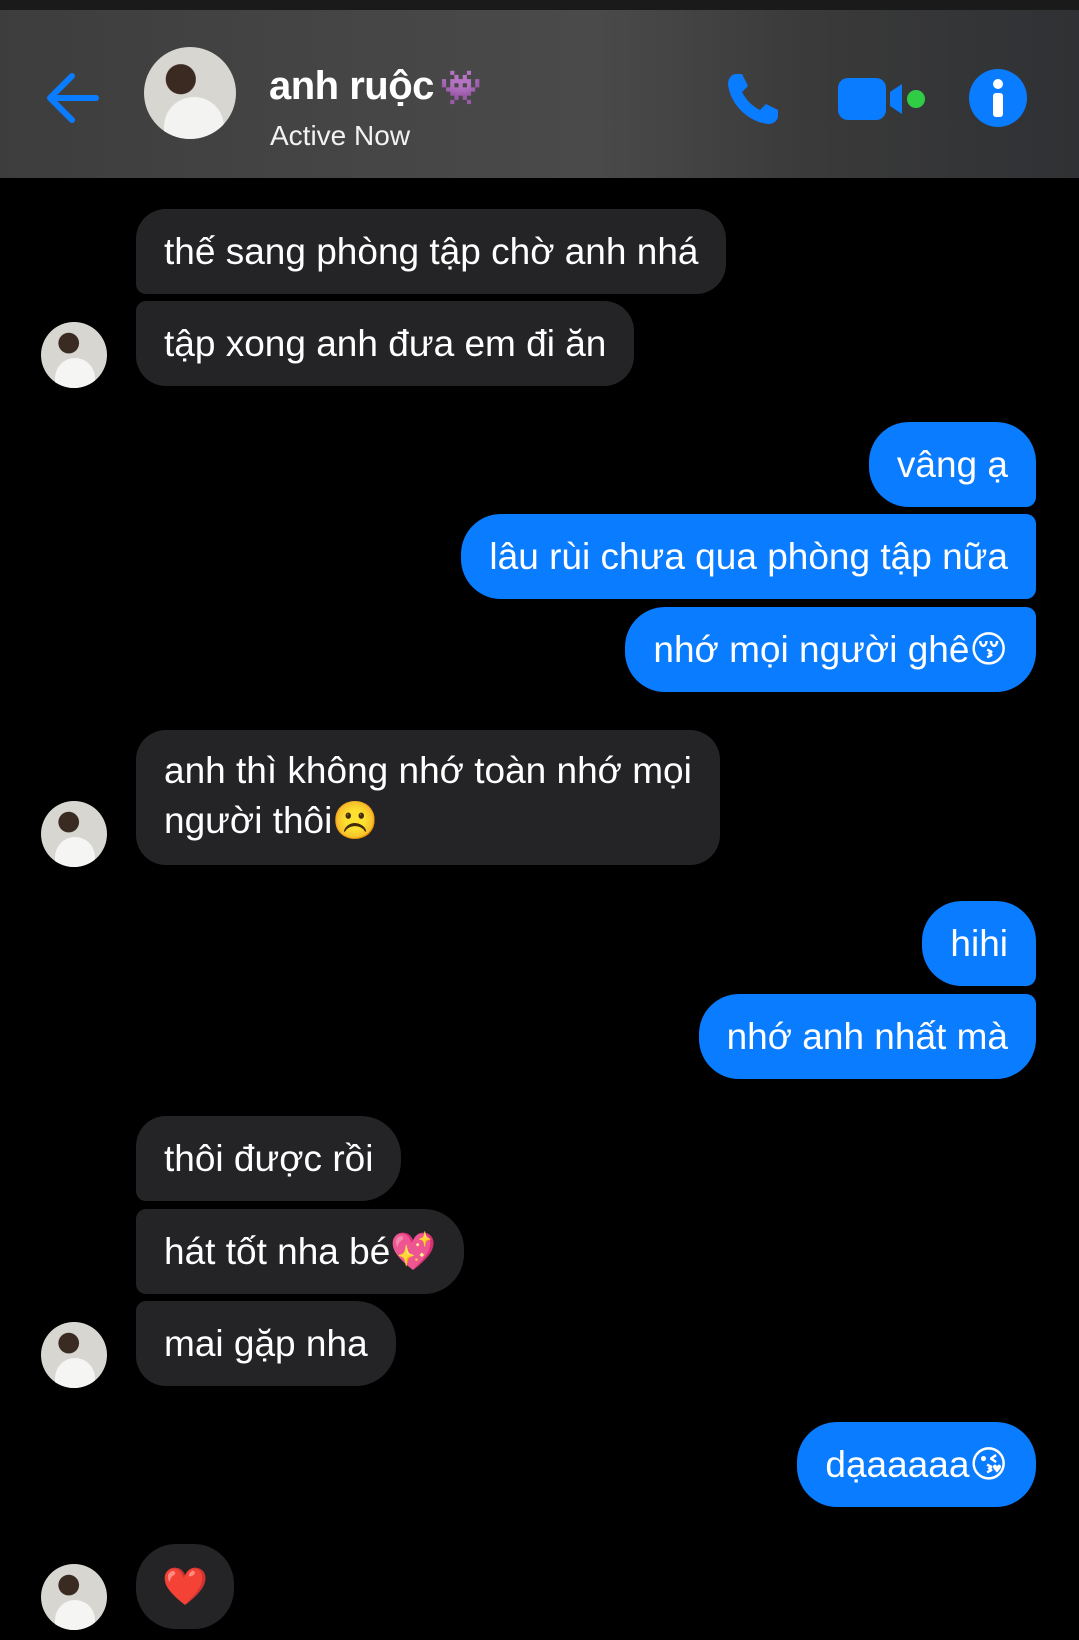 This screenshot has height=1640, width=1079. I want to click on info-icon, so click(998, 98).